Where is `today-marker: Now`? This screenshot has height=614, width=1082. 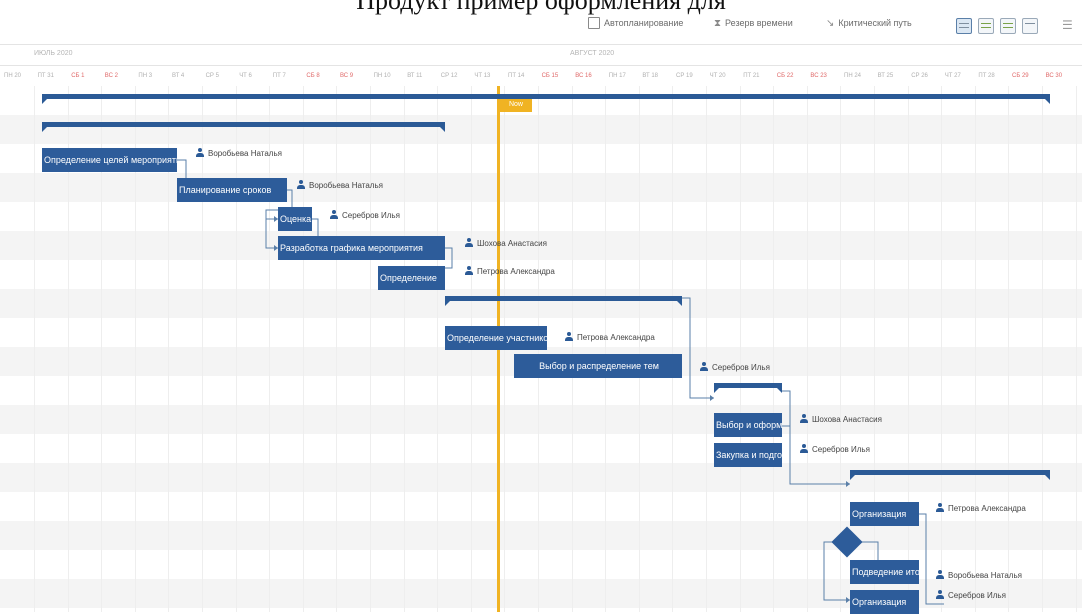
today-marker: Now is located at coordinates (516, 105).